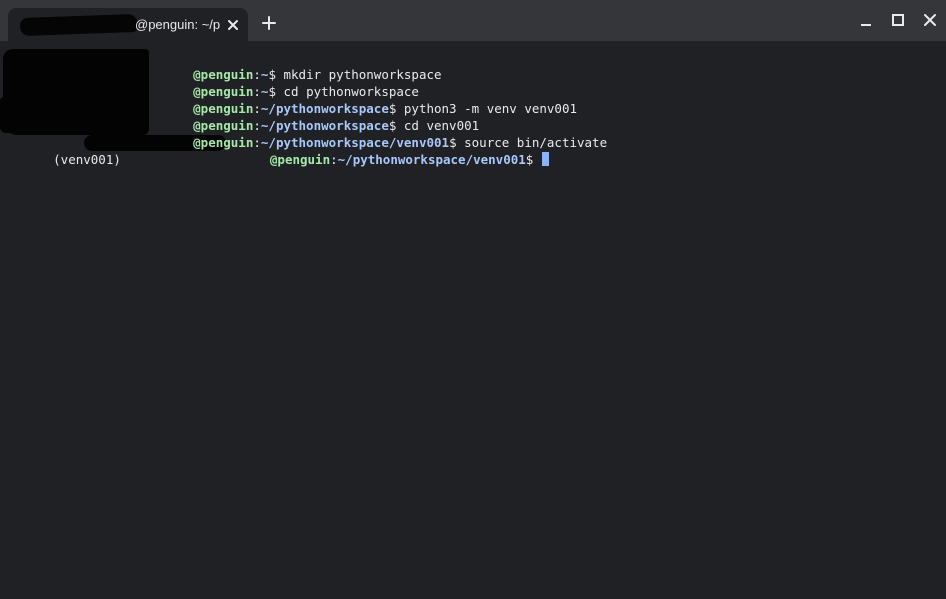 This screenshot has height=599, width=946. What do you see at coordinates (898, 20) in the screenshot?
I see `maximize-icon` at bounding box center [898, 20].